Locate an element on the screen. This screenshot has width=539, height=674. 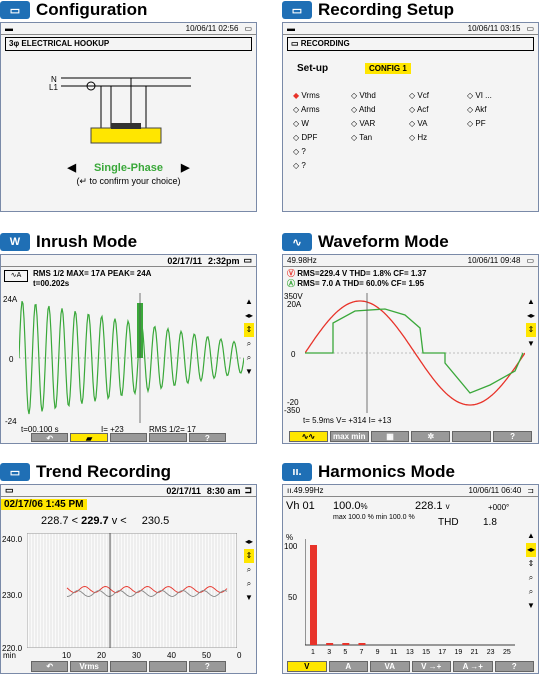
wave-selector-icon: ∿A is located at coordinates (16, 276).